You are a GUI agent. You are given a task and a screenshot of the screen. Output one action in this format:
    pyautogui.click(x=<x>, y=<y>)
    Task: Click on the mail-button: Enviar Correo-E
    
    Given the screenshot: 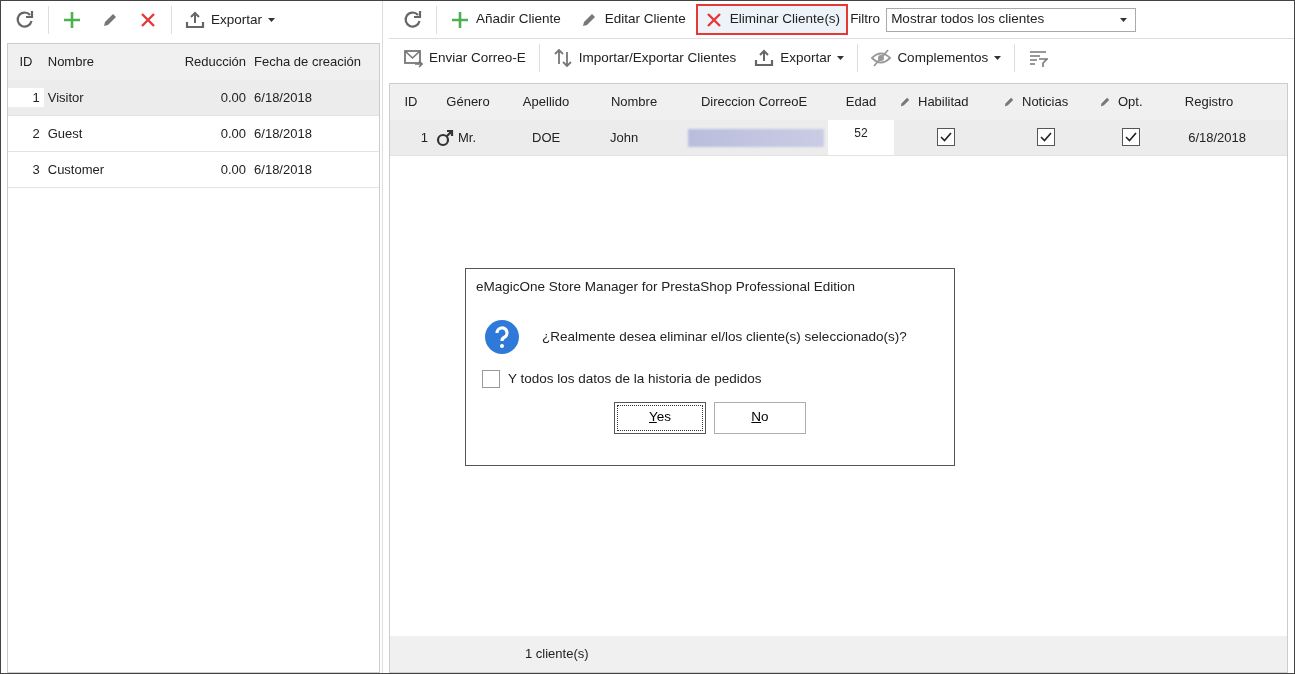 What is the action you would take?
    pyautogui.click(x=464, y=58)
    